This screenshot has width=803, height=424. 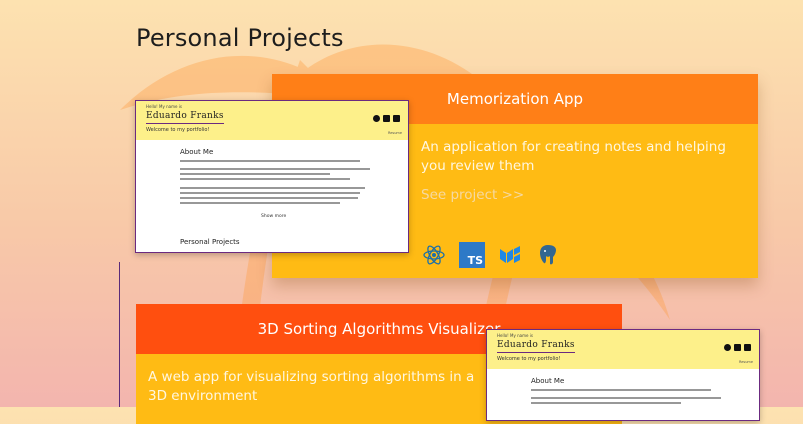 What do you see at coordinates (515, 99) in the screenshot?
I see `project-title: Memorization App` at bounding box center [515, 99].